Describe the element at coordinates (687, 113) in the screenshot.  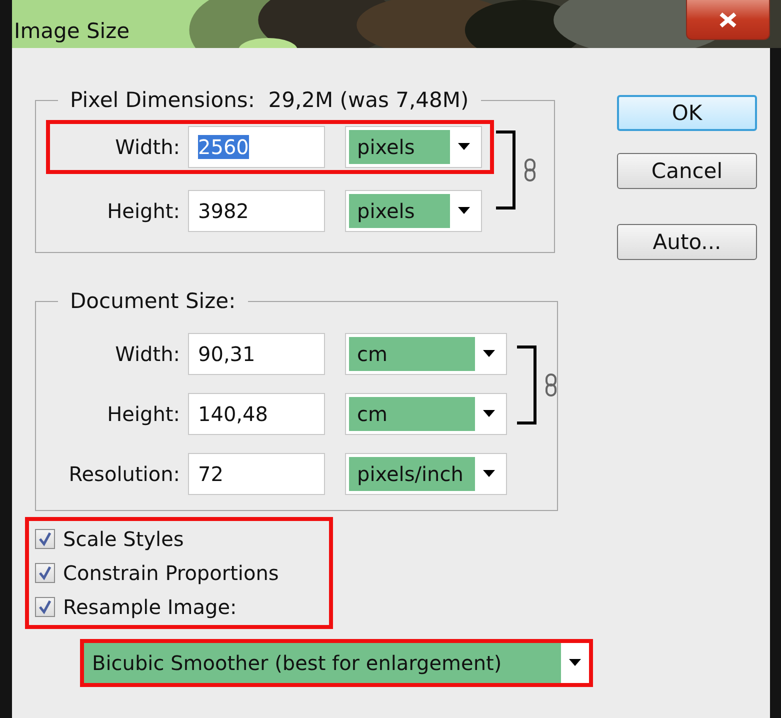
I see `dialog-button: OK` at that location.